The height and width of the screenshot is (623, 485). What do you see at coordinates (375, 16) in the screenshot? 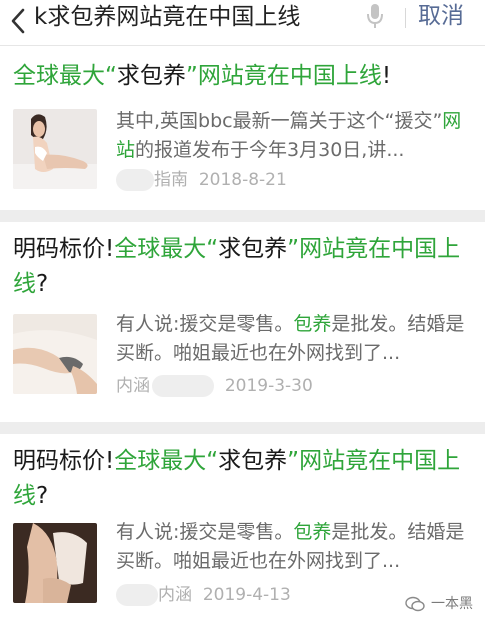
I see `microphone-icon` at bounding box center [375, 16].